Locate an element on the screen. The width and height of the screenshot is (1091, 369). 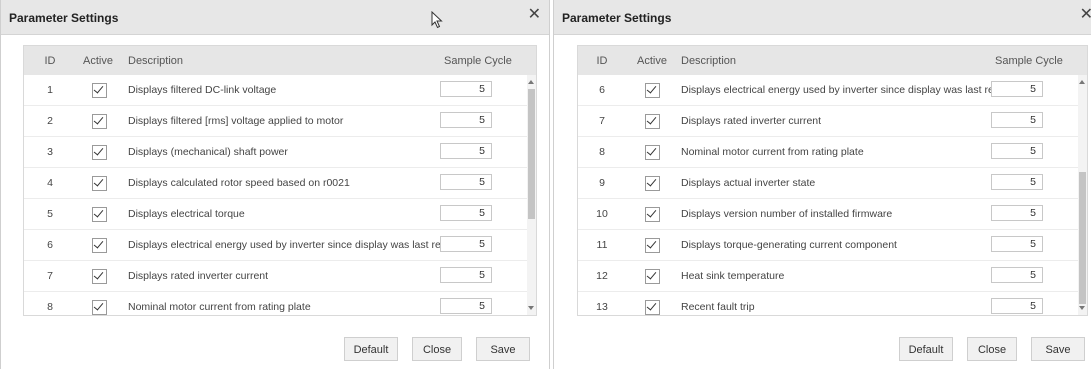
row-id: 7 is located at coordinates (602, 121).